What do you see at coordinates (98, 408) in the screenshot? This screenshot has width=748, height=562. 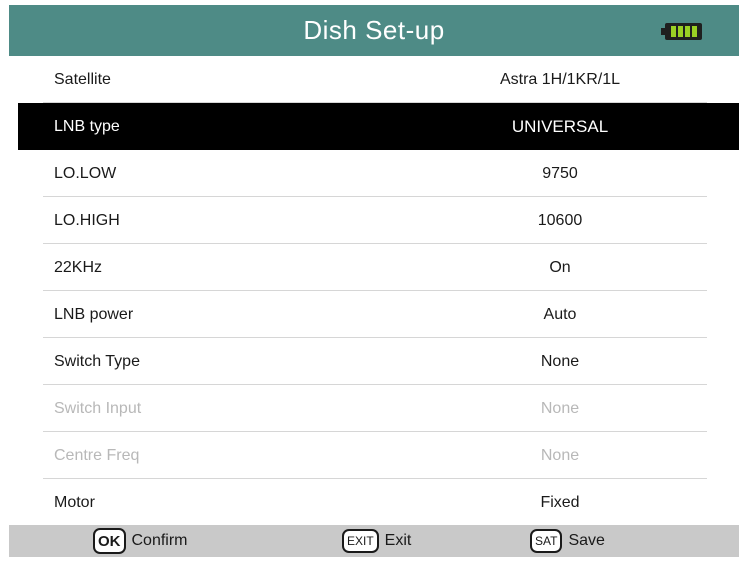 I see `row-label: Switch Input` at bounding box center [98, 408].